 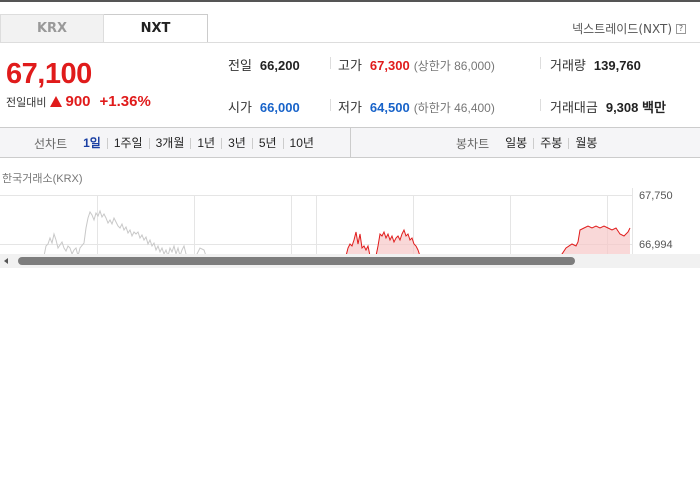 What do you see at coordinates (473, 143) in the screenshot?
I see `candle-chart-title: 봉차트` at bounding box center [473, 143].